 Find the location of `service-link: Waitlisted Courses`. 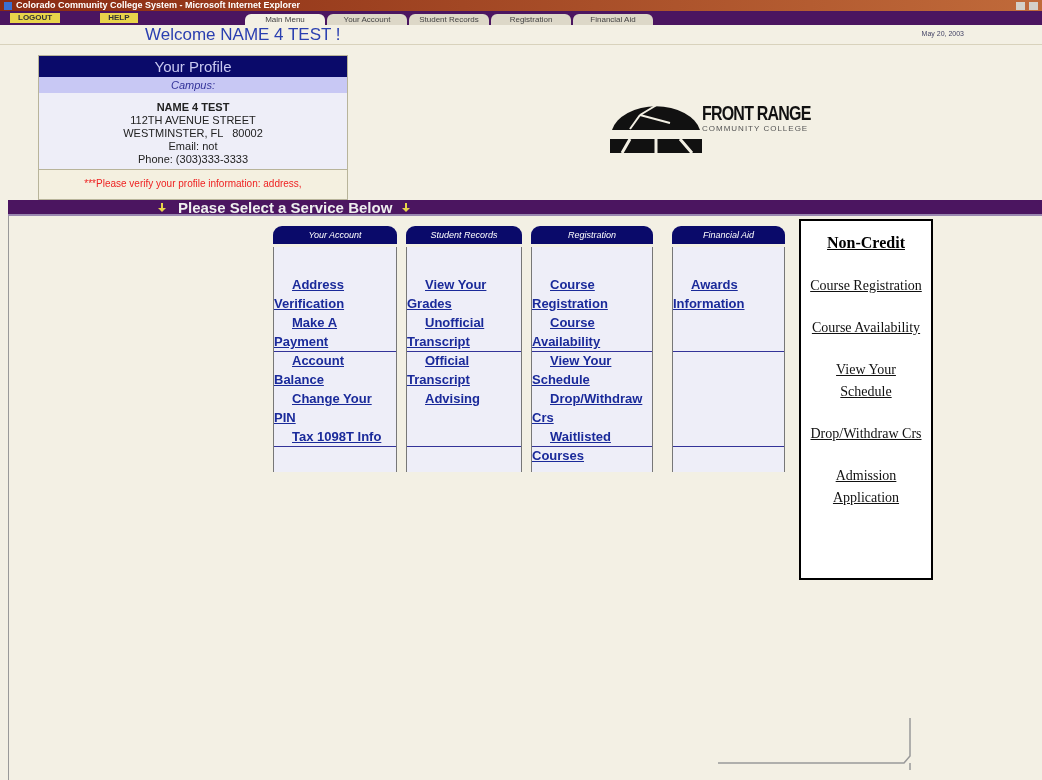

service-link: Waitlisted Courses is located at coordinates (586, 446).